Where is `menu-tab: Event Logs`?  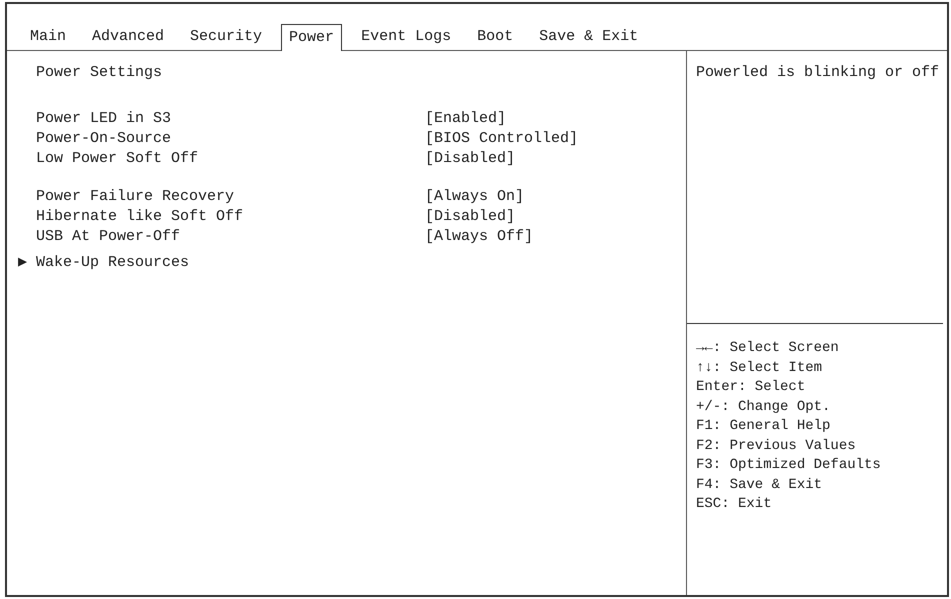 menu-tab: Event Logs is located at coordinates (406, 36).